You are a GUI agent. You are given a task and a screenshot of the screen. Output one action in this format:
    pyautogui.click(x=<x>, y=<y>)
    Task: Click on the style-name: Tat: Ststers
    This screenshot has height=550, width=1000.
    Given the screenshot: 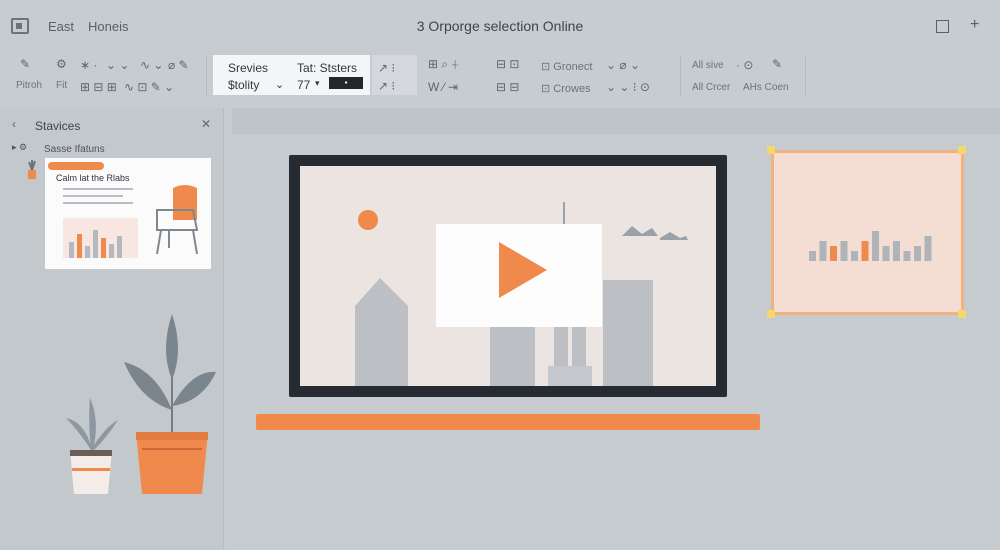 What is the action you would take?
    pyautogui.click(x=327, y=68)
    